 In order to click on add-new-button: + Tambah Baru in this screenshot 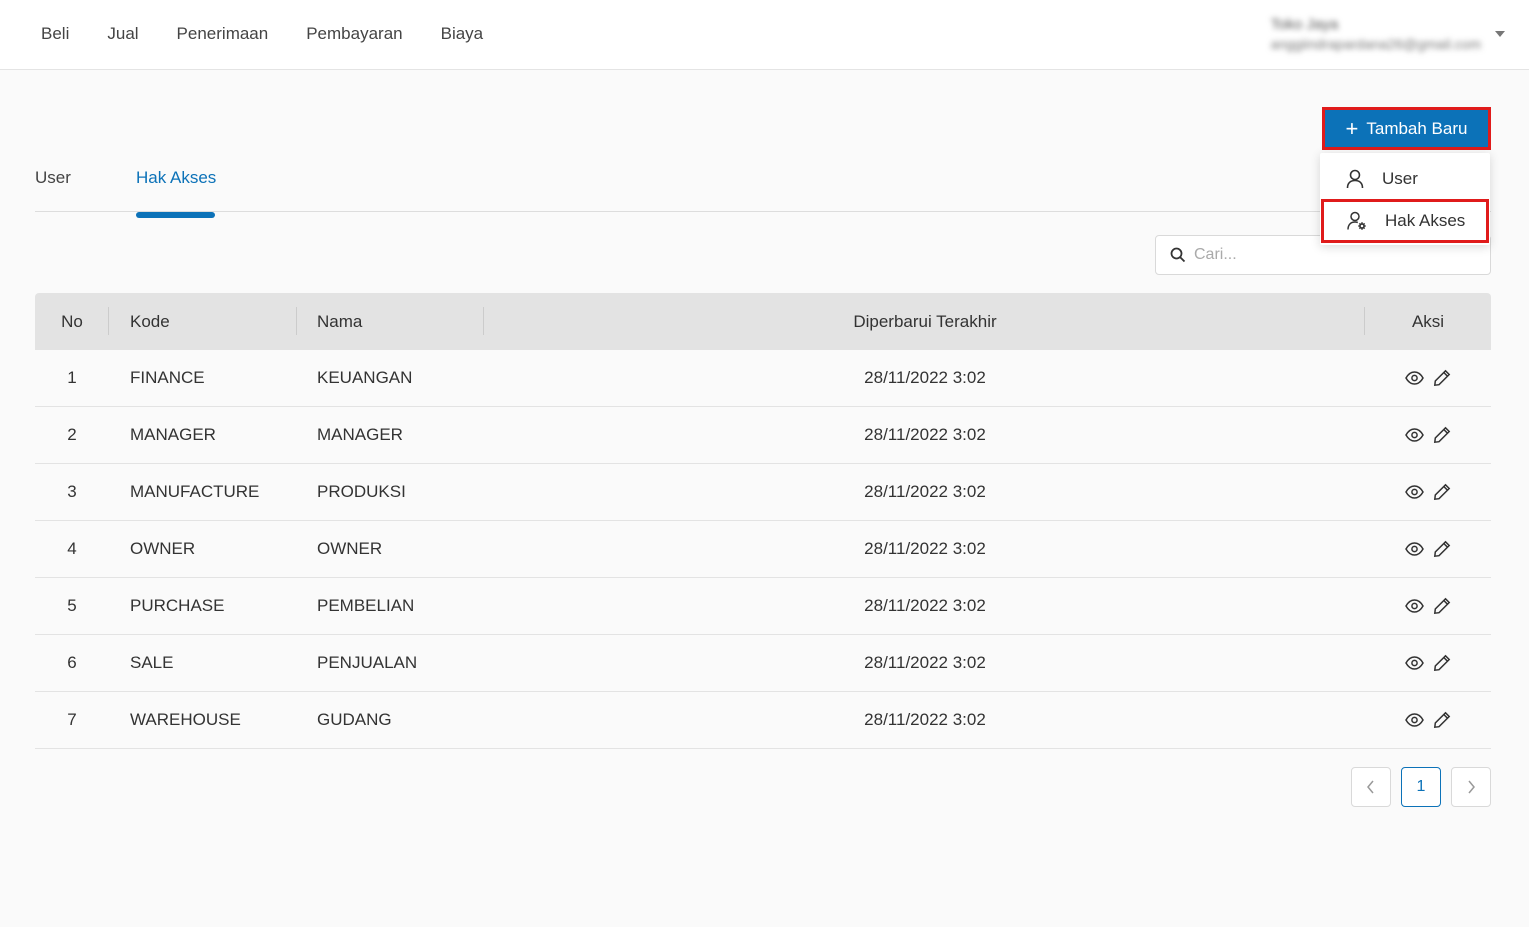, I will do `click(1406, 128)`.